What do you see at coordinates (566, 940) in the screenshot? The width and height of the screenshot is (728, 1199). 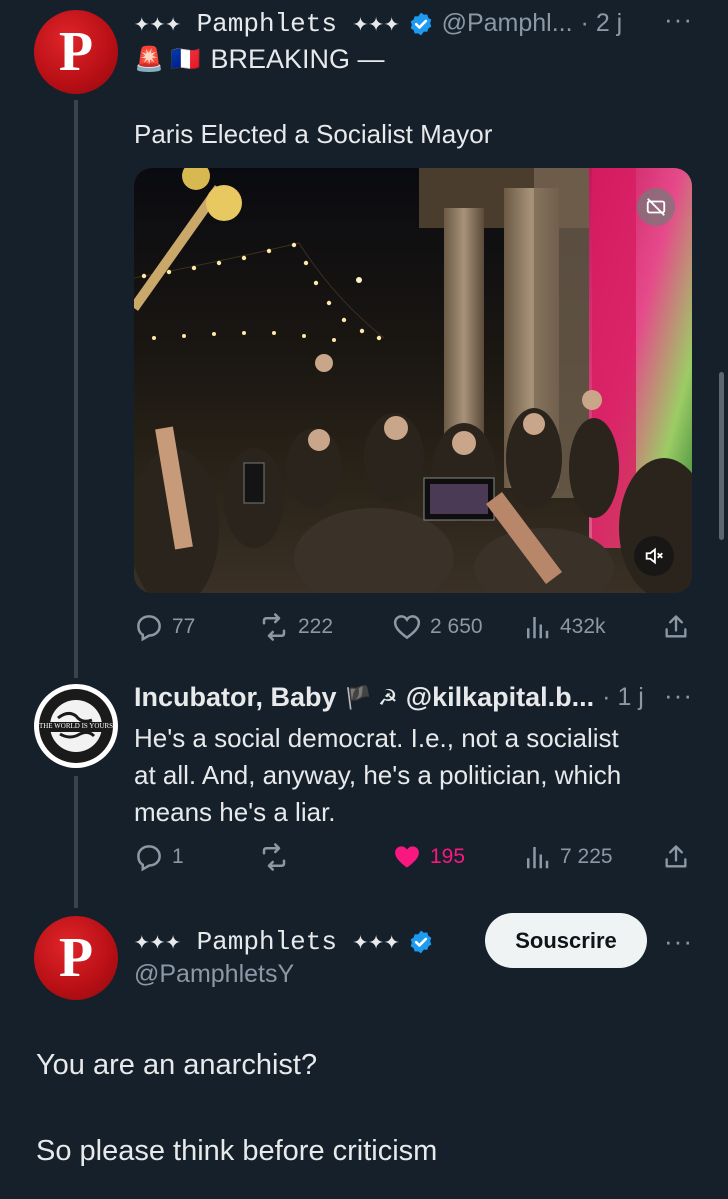 I see `subscribe-button: Souscrire` at bounding box center [566, 940].